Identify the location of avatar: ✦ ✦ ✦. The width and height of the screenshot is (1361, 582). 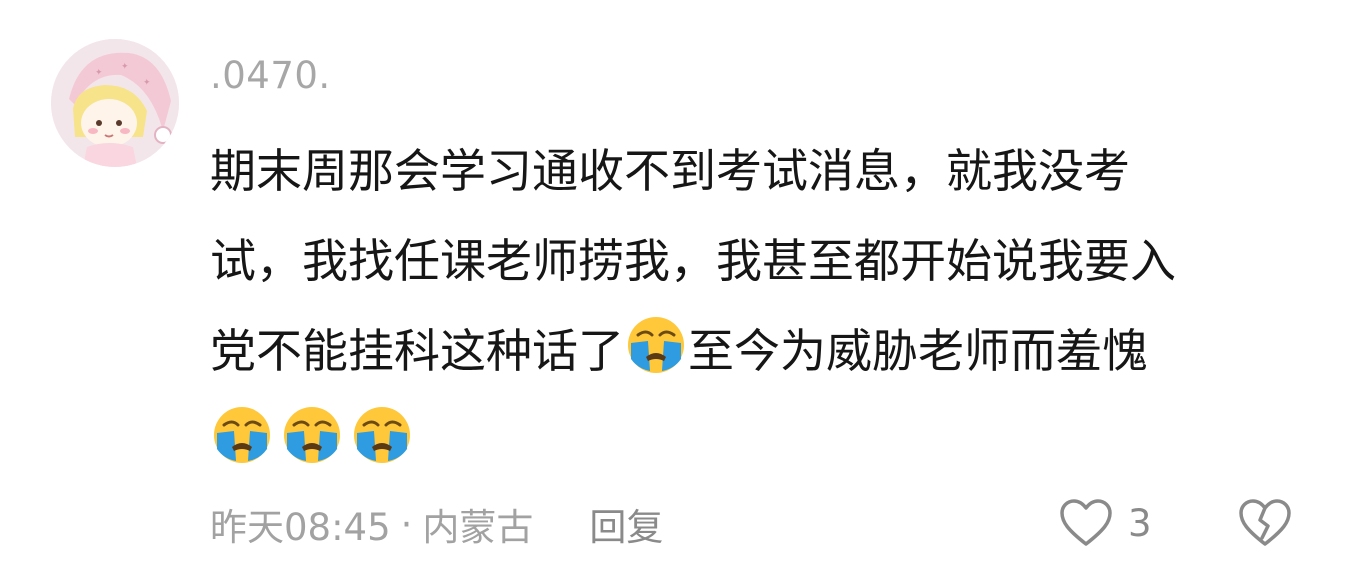
(115, 103).